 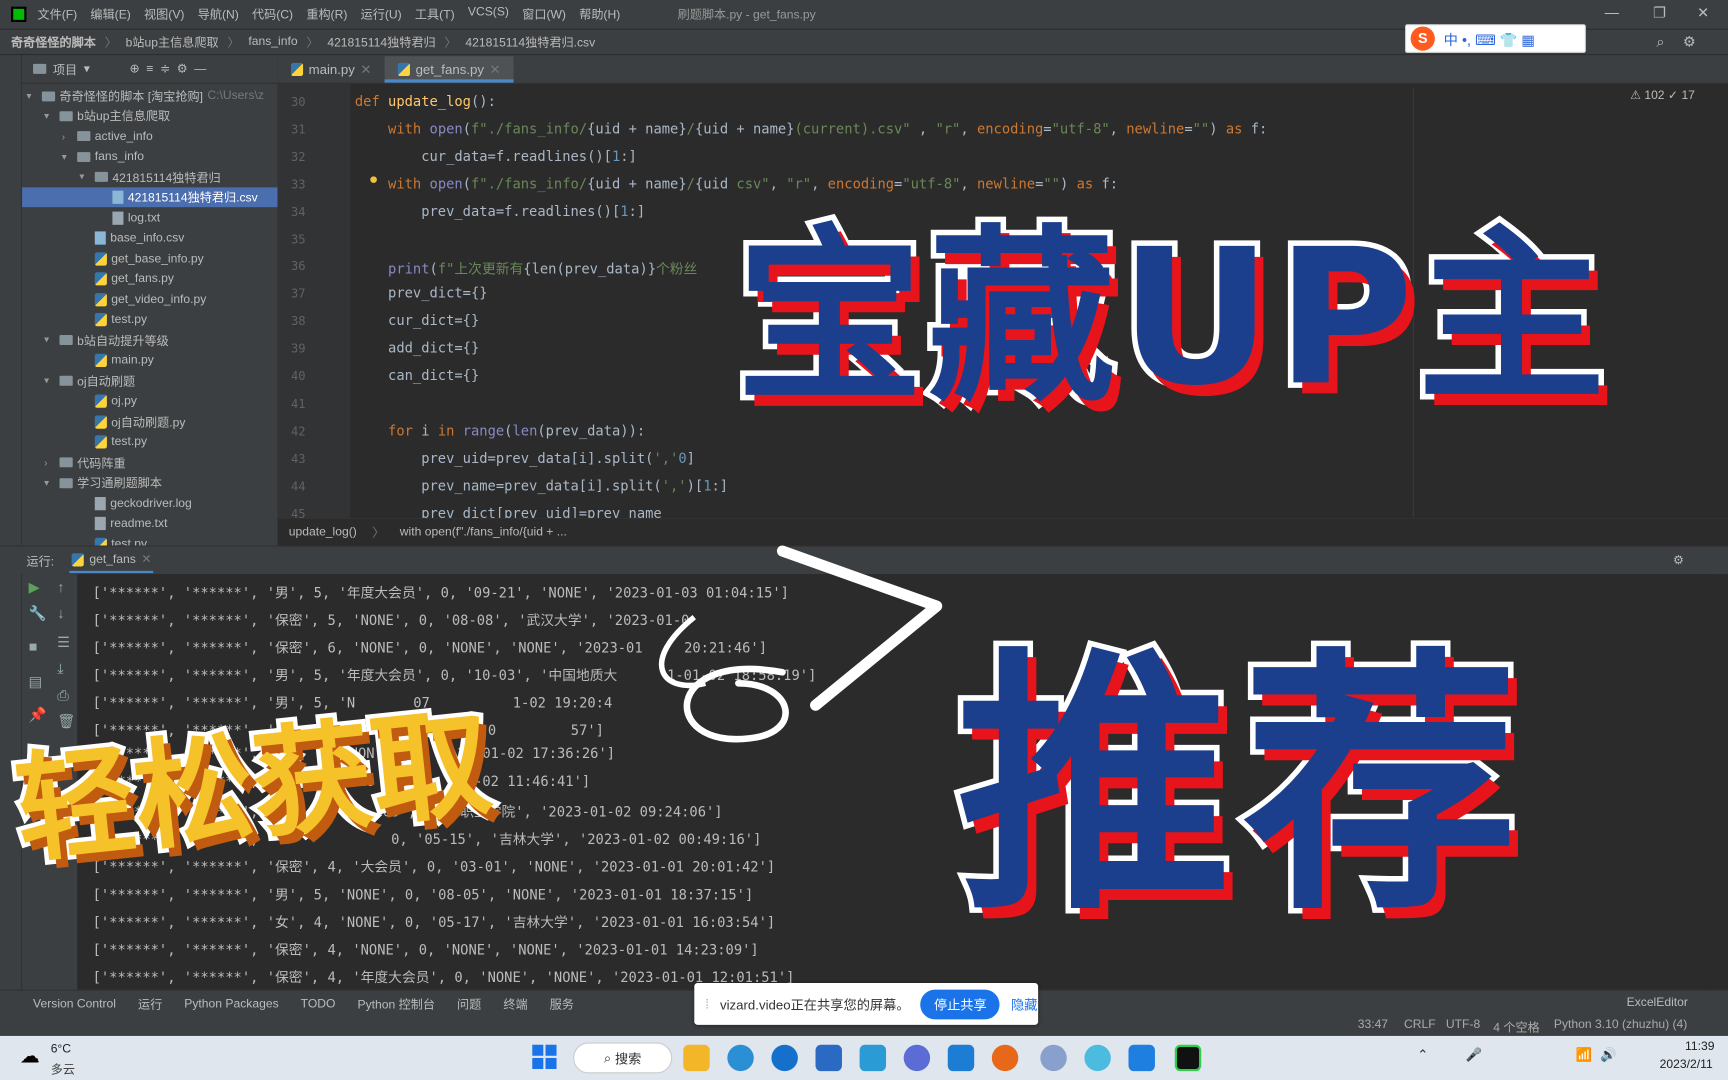 What do you see at coordinates (1686, 1064) in the screenshot?
I see `clock-date: 2023/2/11` at bounding box center [1686, 1064].